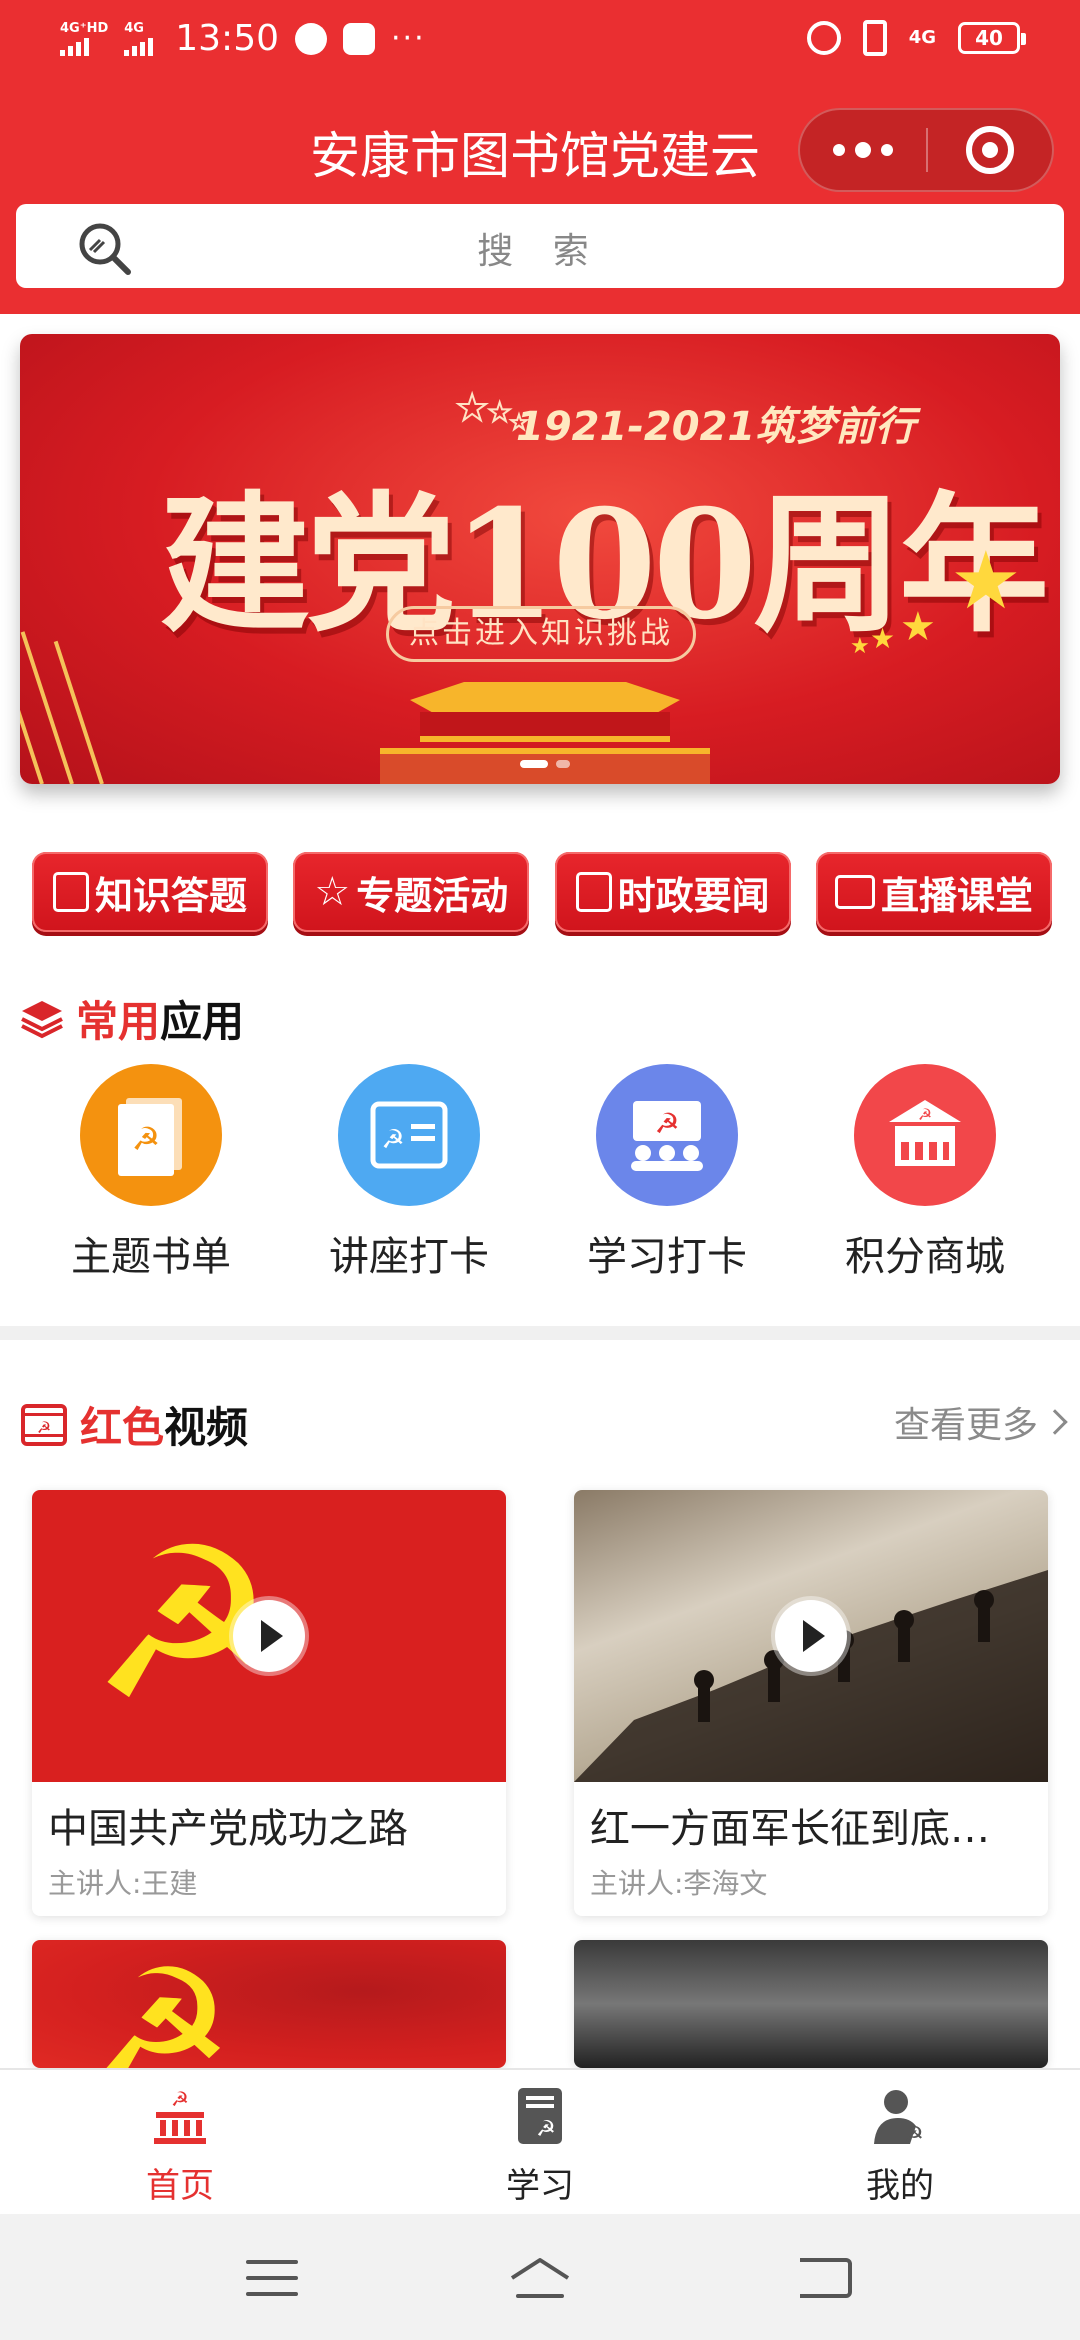 The width and height of the screenshot is (1080, 2340). Describe the element at coordinates (408, 38) in the screenshot. I see `more-notifications: ···` at that location.